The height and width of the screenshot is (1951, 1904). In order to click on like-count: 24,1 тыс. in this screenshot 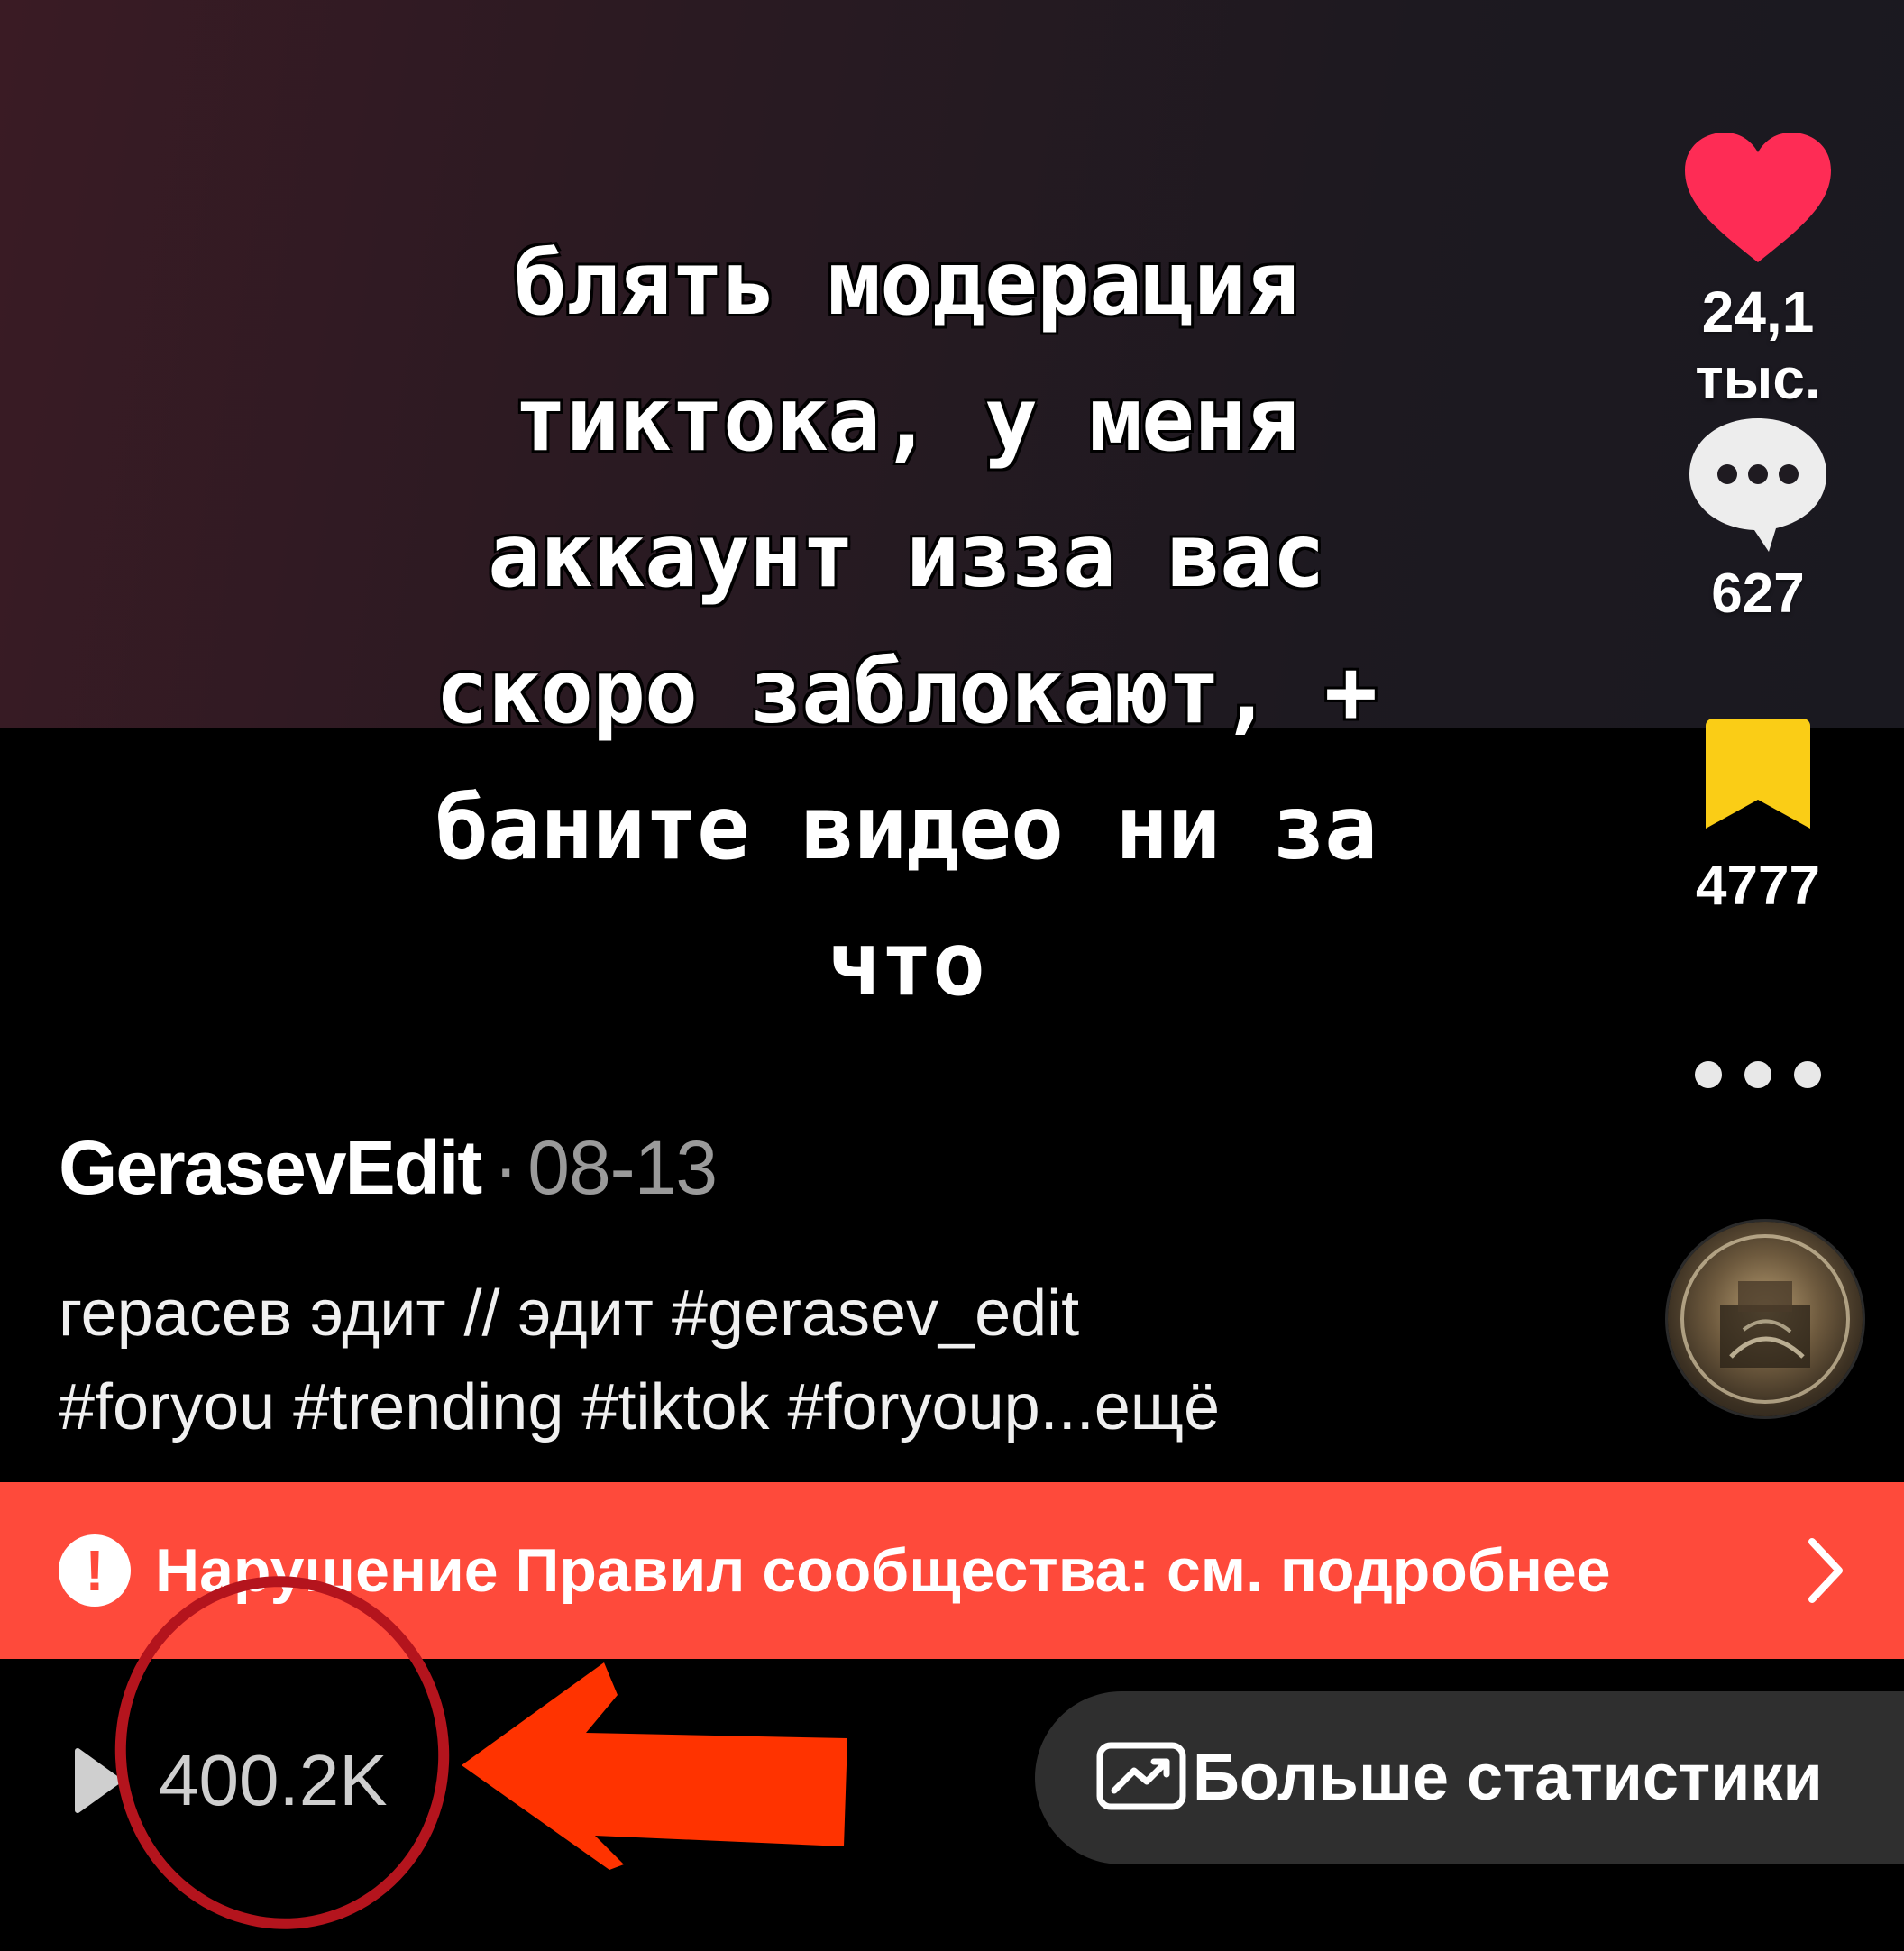, I will do `click(1758, 345)`.